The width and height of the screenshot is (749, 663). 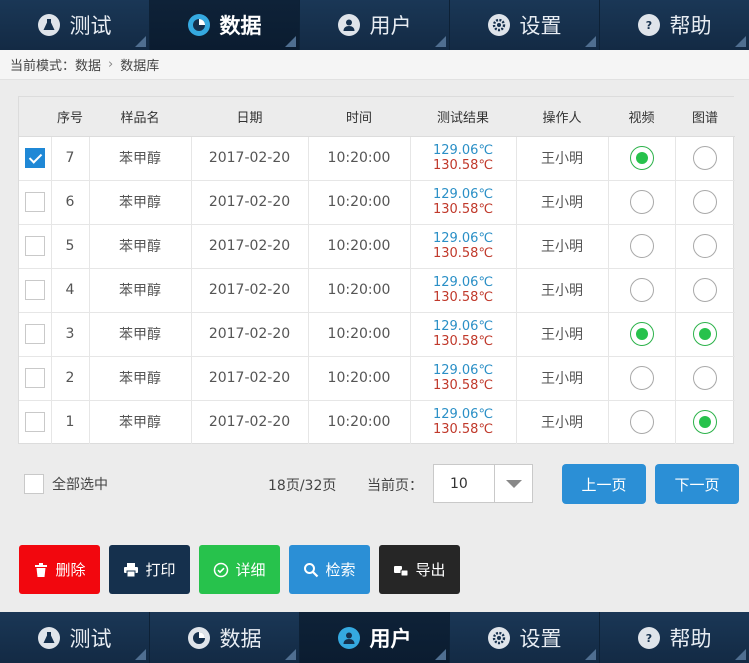 What do you see at coordinates (674, 637) in the screenshot?
I see `bottom-nav-tab-5: ? 帮助` at bounding box center [674, 637].